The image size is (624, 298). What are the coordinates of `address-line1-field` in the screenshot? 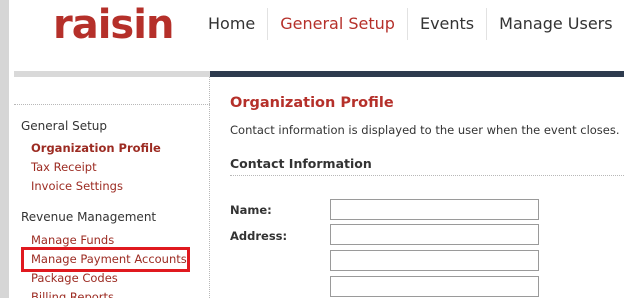 It's located at (434, 234).